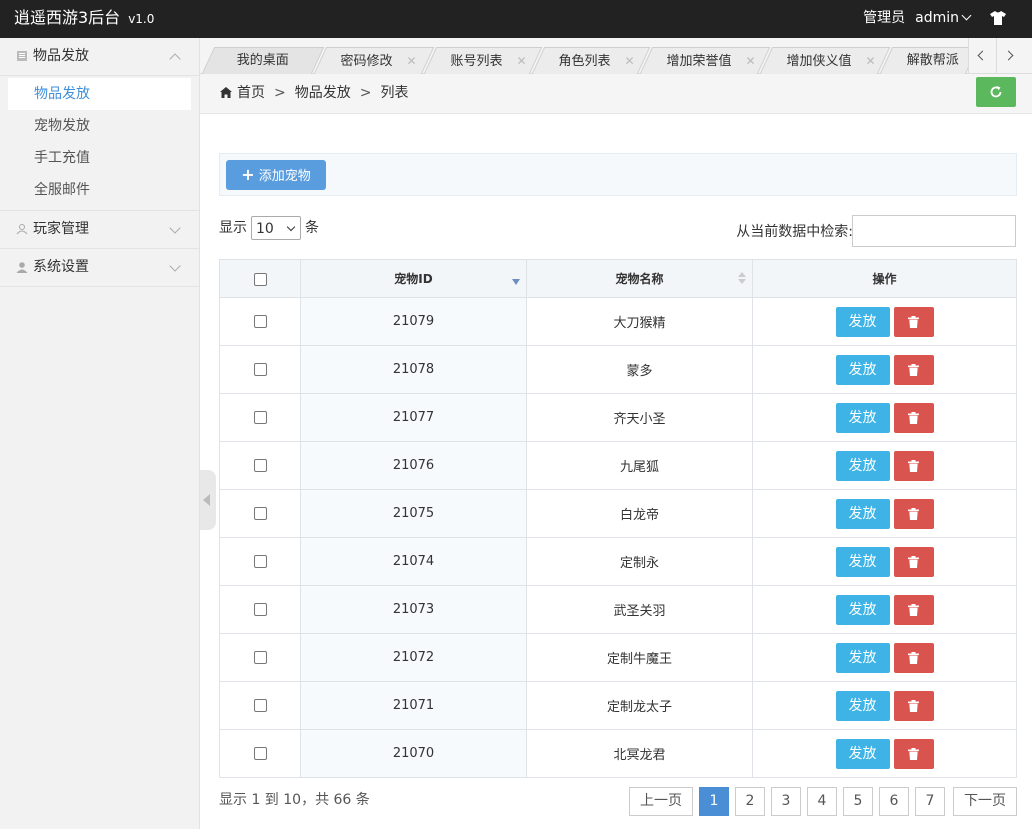 This screenshot has height=829, width=1032. Describe the element at coordinates (99, 158) in the screenshot. I see `sidebar-item-manual-recharge: 手工充值` at that location.